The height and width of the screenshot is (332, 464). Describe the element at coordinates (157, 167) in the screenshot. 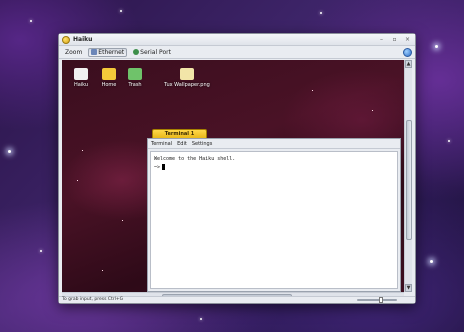

I see `prompt: ~>` at that location.